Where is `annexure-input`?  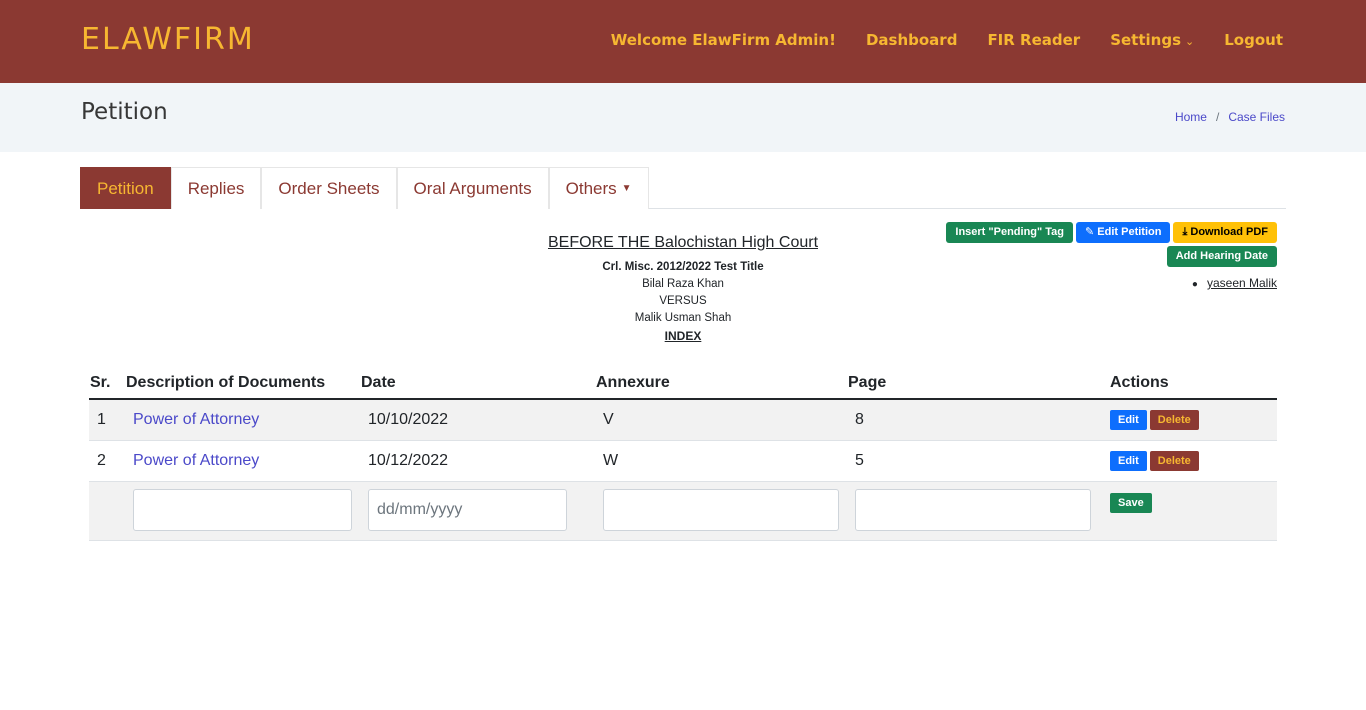 annexure-input is located at coordinates (721, 510).